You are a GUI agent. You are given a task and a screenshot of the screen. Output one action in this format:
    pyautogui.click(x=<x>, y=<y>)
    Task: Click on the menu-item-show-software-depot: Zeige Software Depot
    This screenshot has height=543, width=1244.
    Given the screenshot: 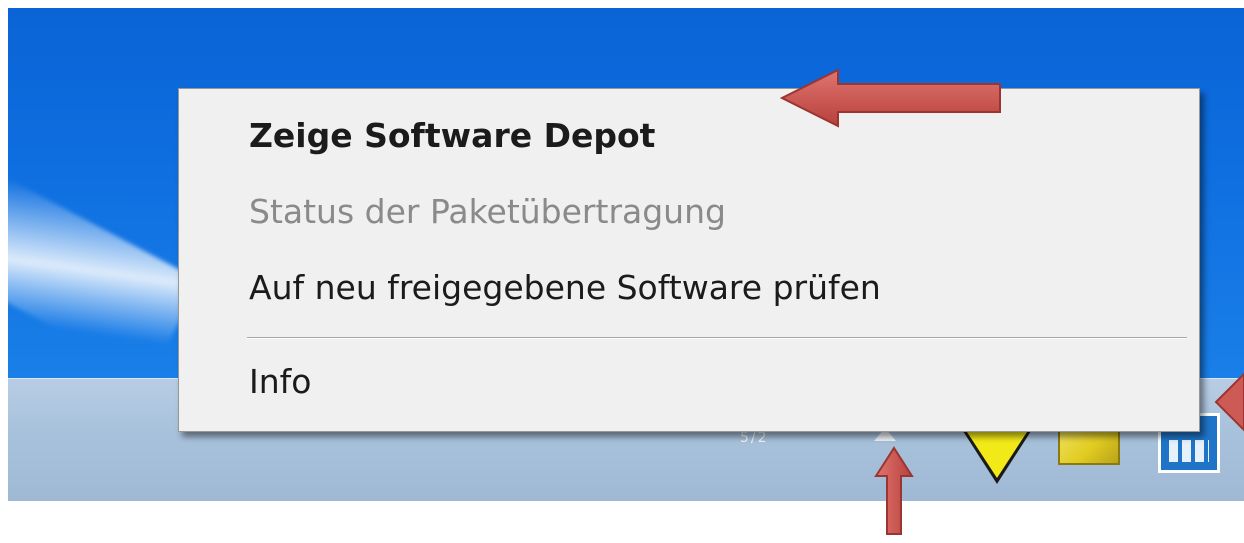 What is the action you would take?
    pyautogui.click(x=688, y=136)
    